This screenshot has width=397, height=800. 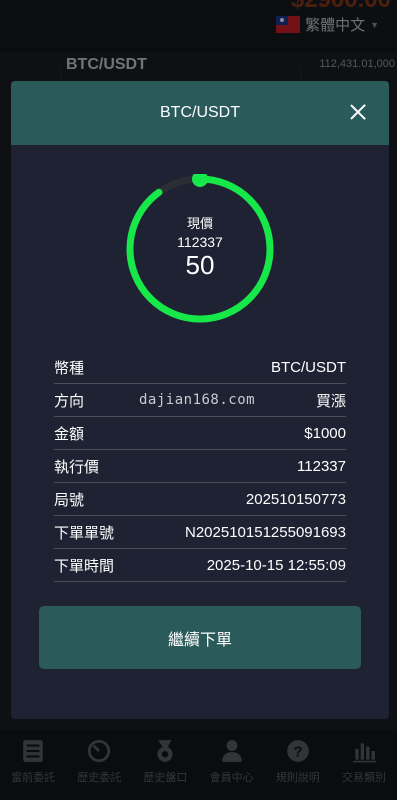 I want to click on detail-row: 局號 202510150773, so click(x=200, y=499).